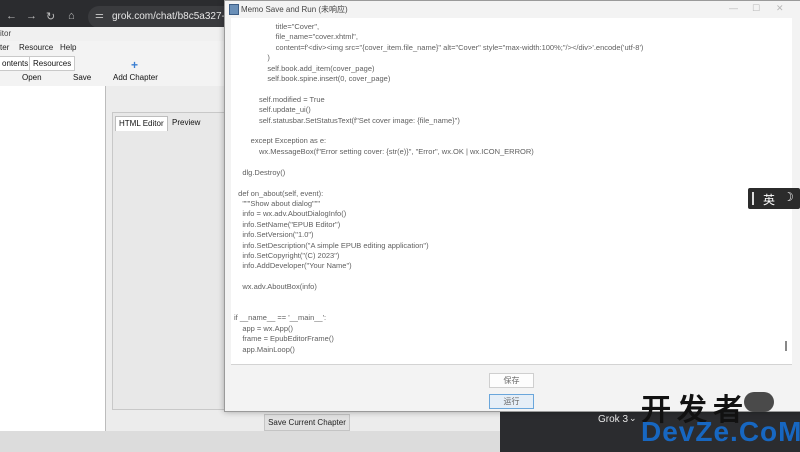  Describe the element at coordinates (264, 349) in the screenshot. I see `code-line: app.MainLoop()` at that location.